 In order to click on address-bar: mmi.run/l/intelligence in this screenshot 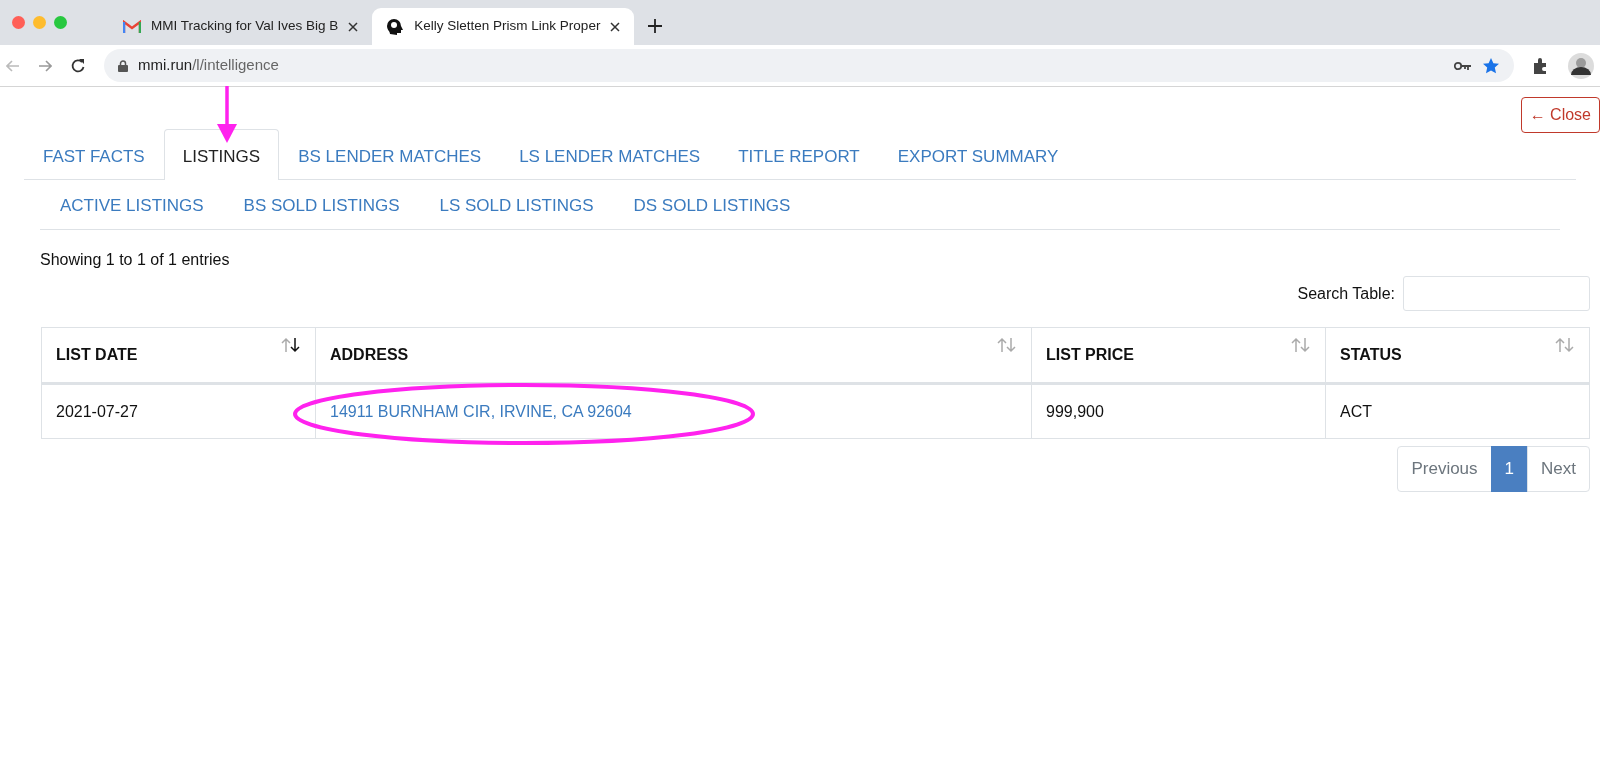, I will do `click(809, 65)`.